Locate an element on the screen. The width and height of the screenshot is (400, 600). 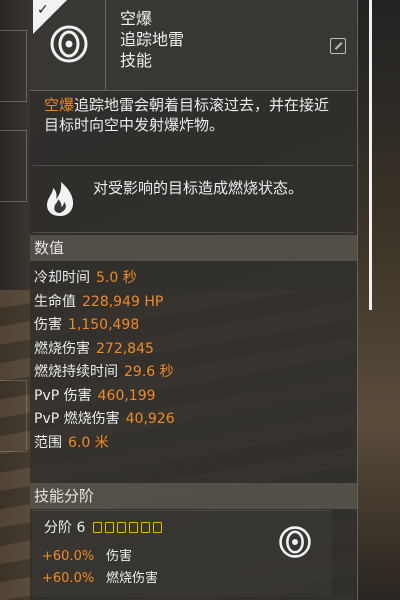
skill-description: 空爆追踪地雷会朝着目标滚过去，并在接近目标时向空中发射爆炸物。 is located at coordinates (194, 115).